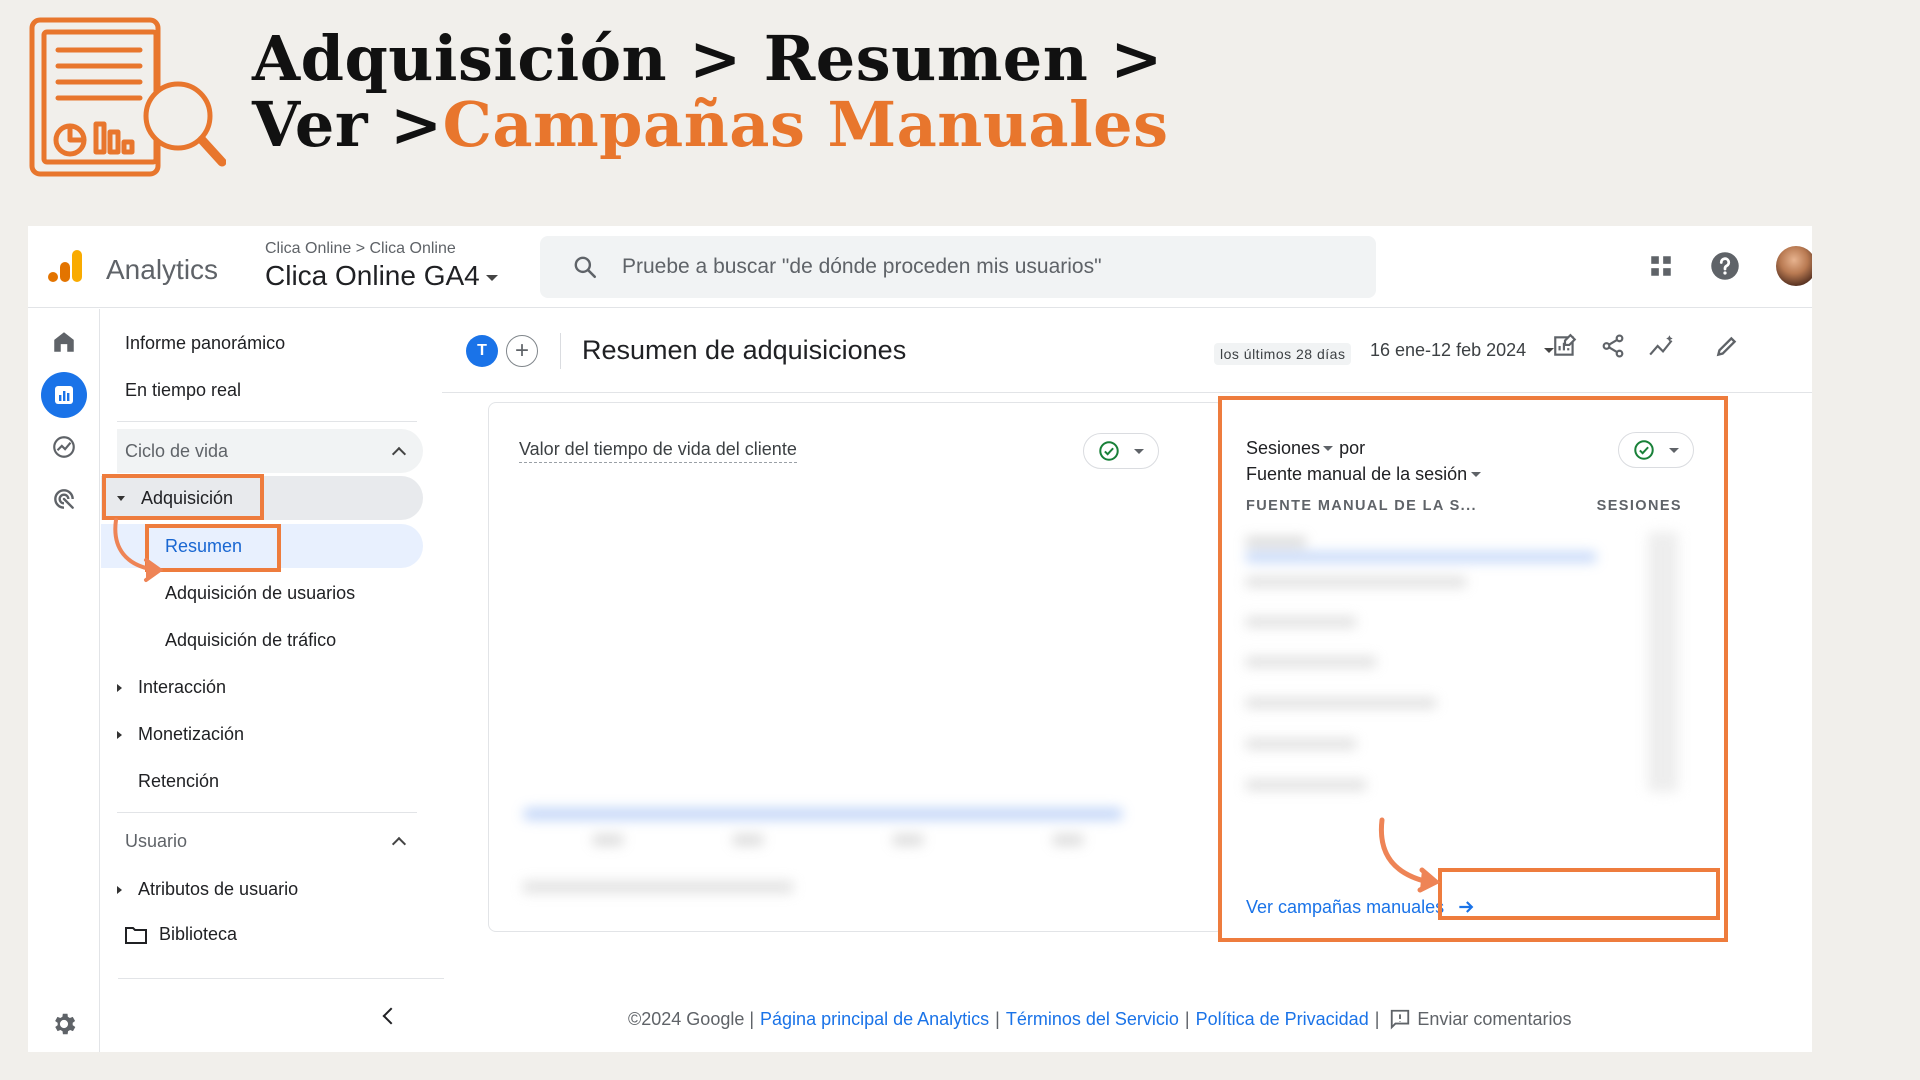  Describe the element at coordinates (874, 1019) in the screenshot. I see `footer-link-home: Página principal de Analytics` at that location.